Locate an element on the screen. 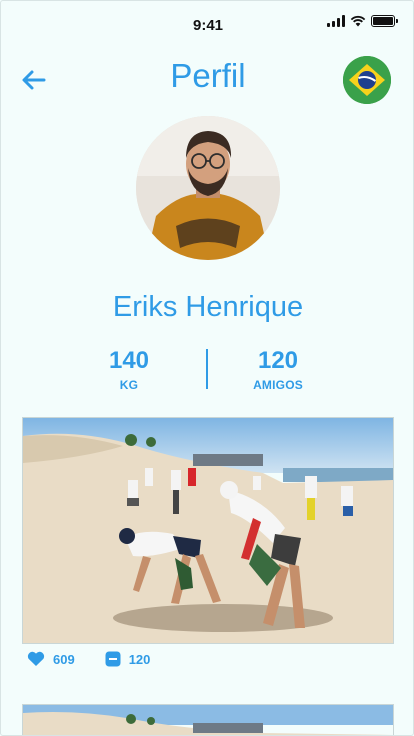 This screenshot has width=414, height=736. stat-friends: 120 AMIGOS is located at coordinates (278, 369).